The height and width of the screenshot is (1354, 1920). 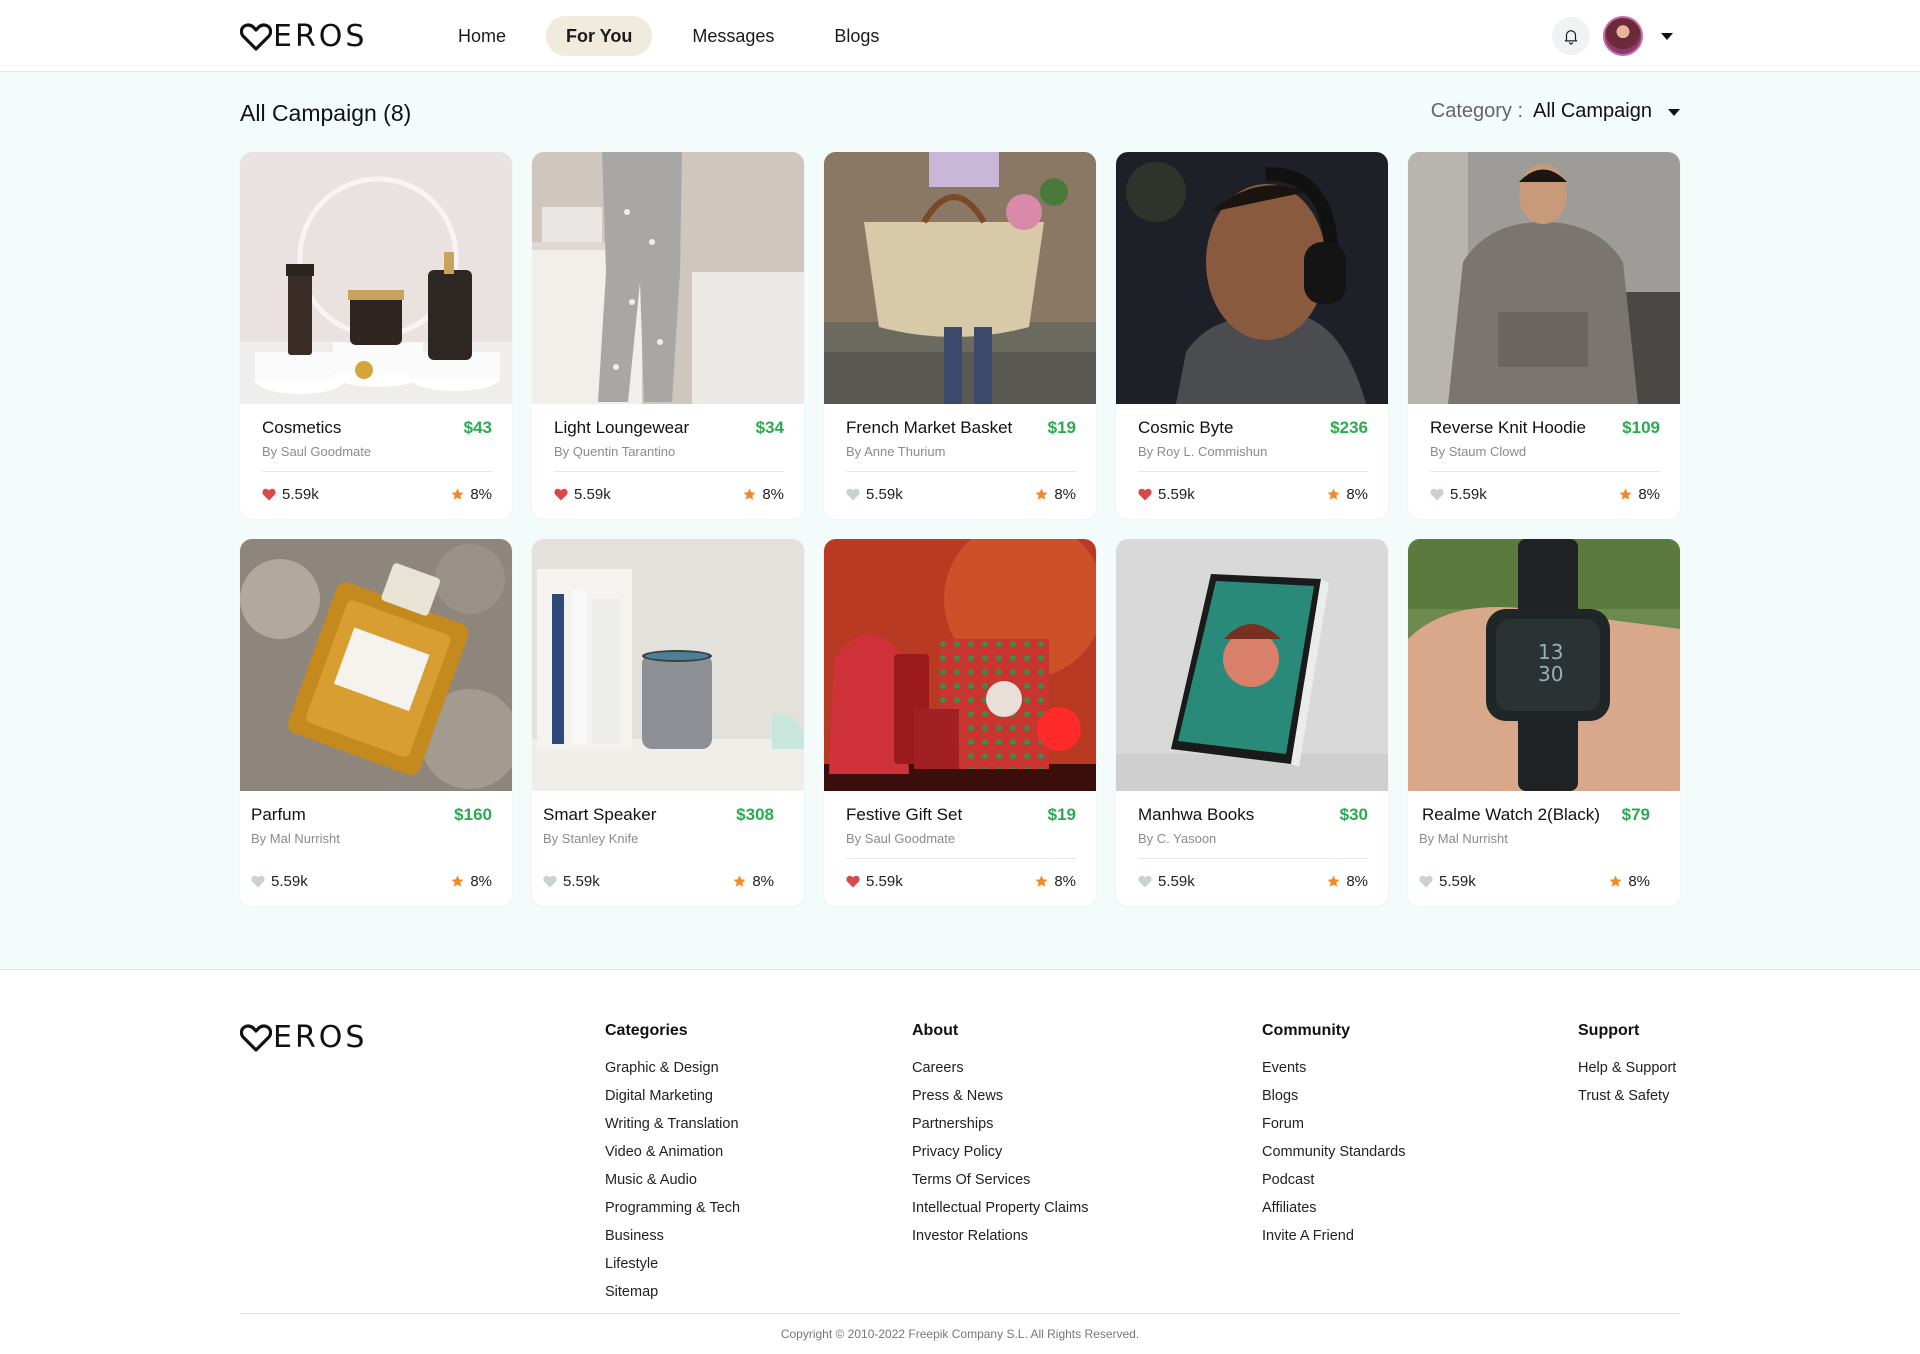 What do you see at coordinates (733, 36) in the screenshot?
I see `nav-messages: Messages` at bounding box center [733, 36].